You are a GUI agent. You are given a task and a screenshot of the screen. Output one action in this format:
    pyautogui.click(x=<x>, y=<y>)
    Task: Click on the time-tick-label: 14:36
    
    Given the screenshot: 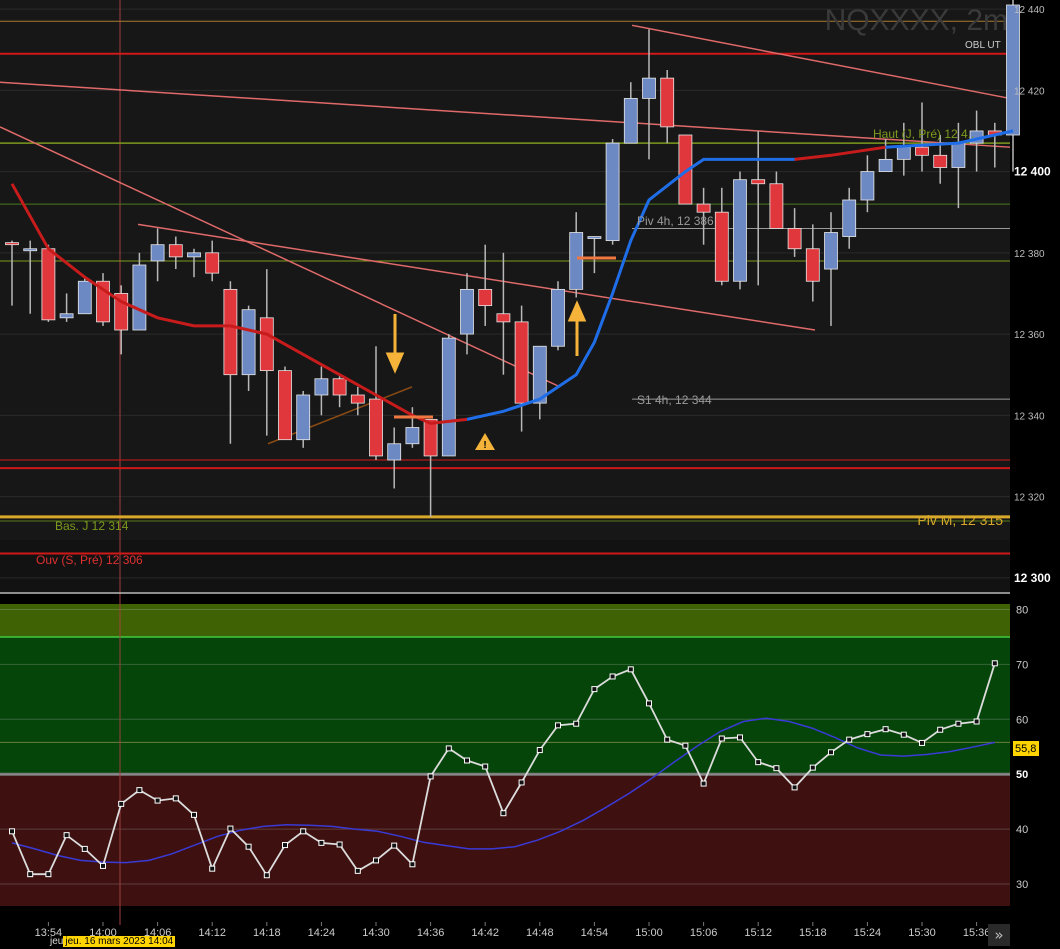 What is the action you would take?
    pyautogui.click(x=431, y=933)
    